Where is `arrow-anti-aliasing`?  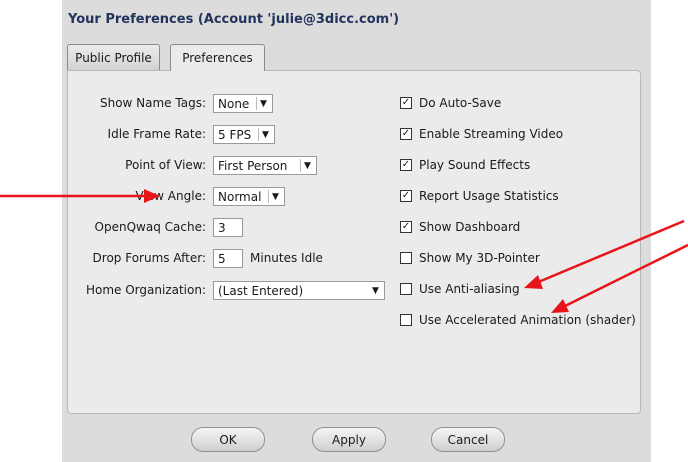 arrow-anti-aliasing is located at coordinates (610, 252).